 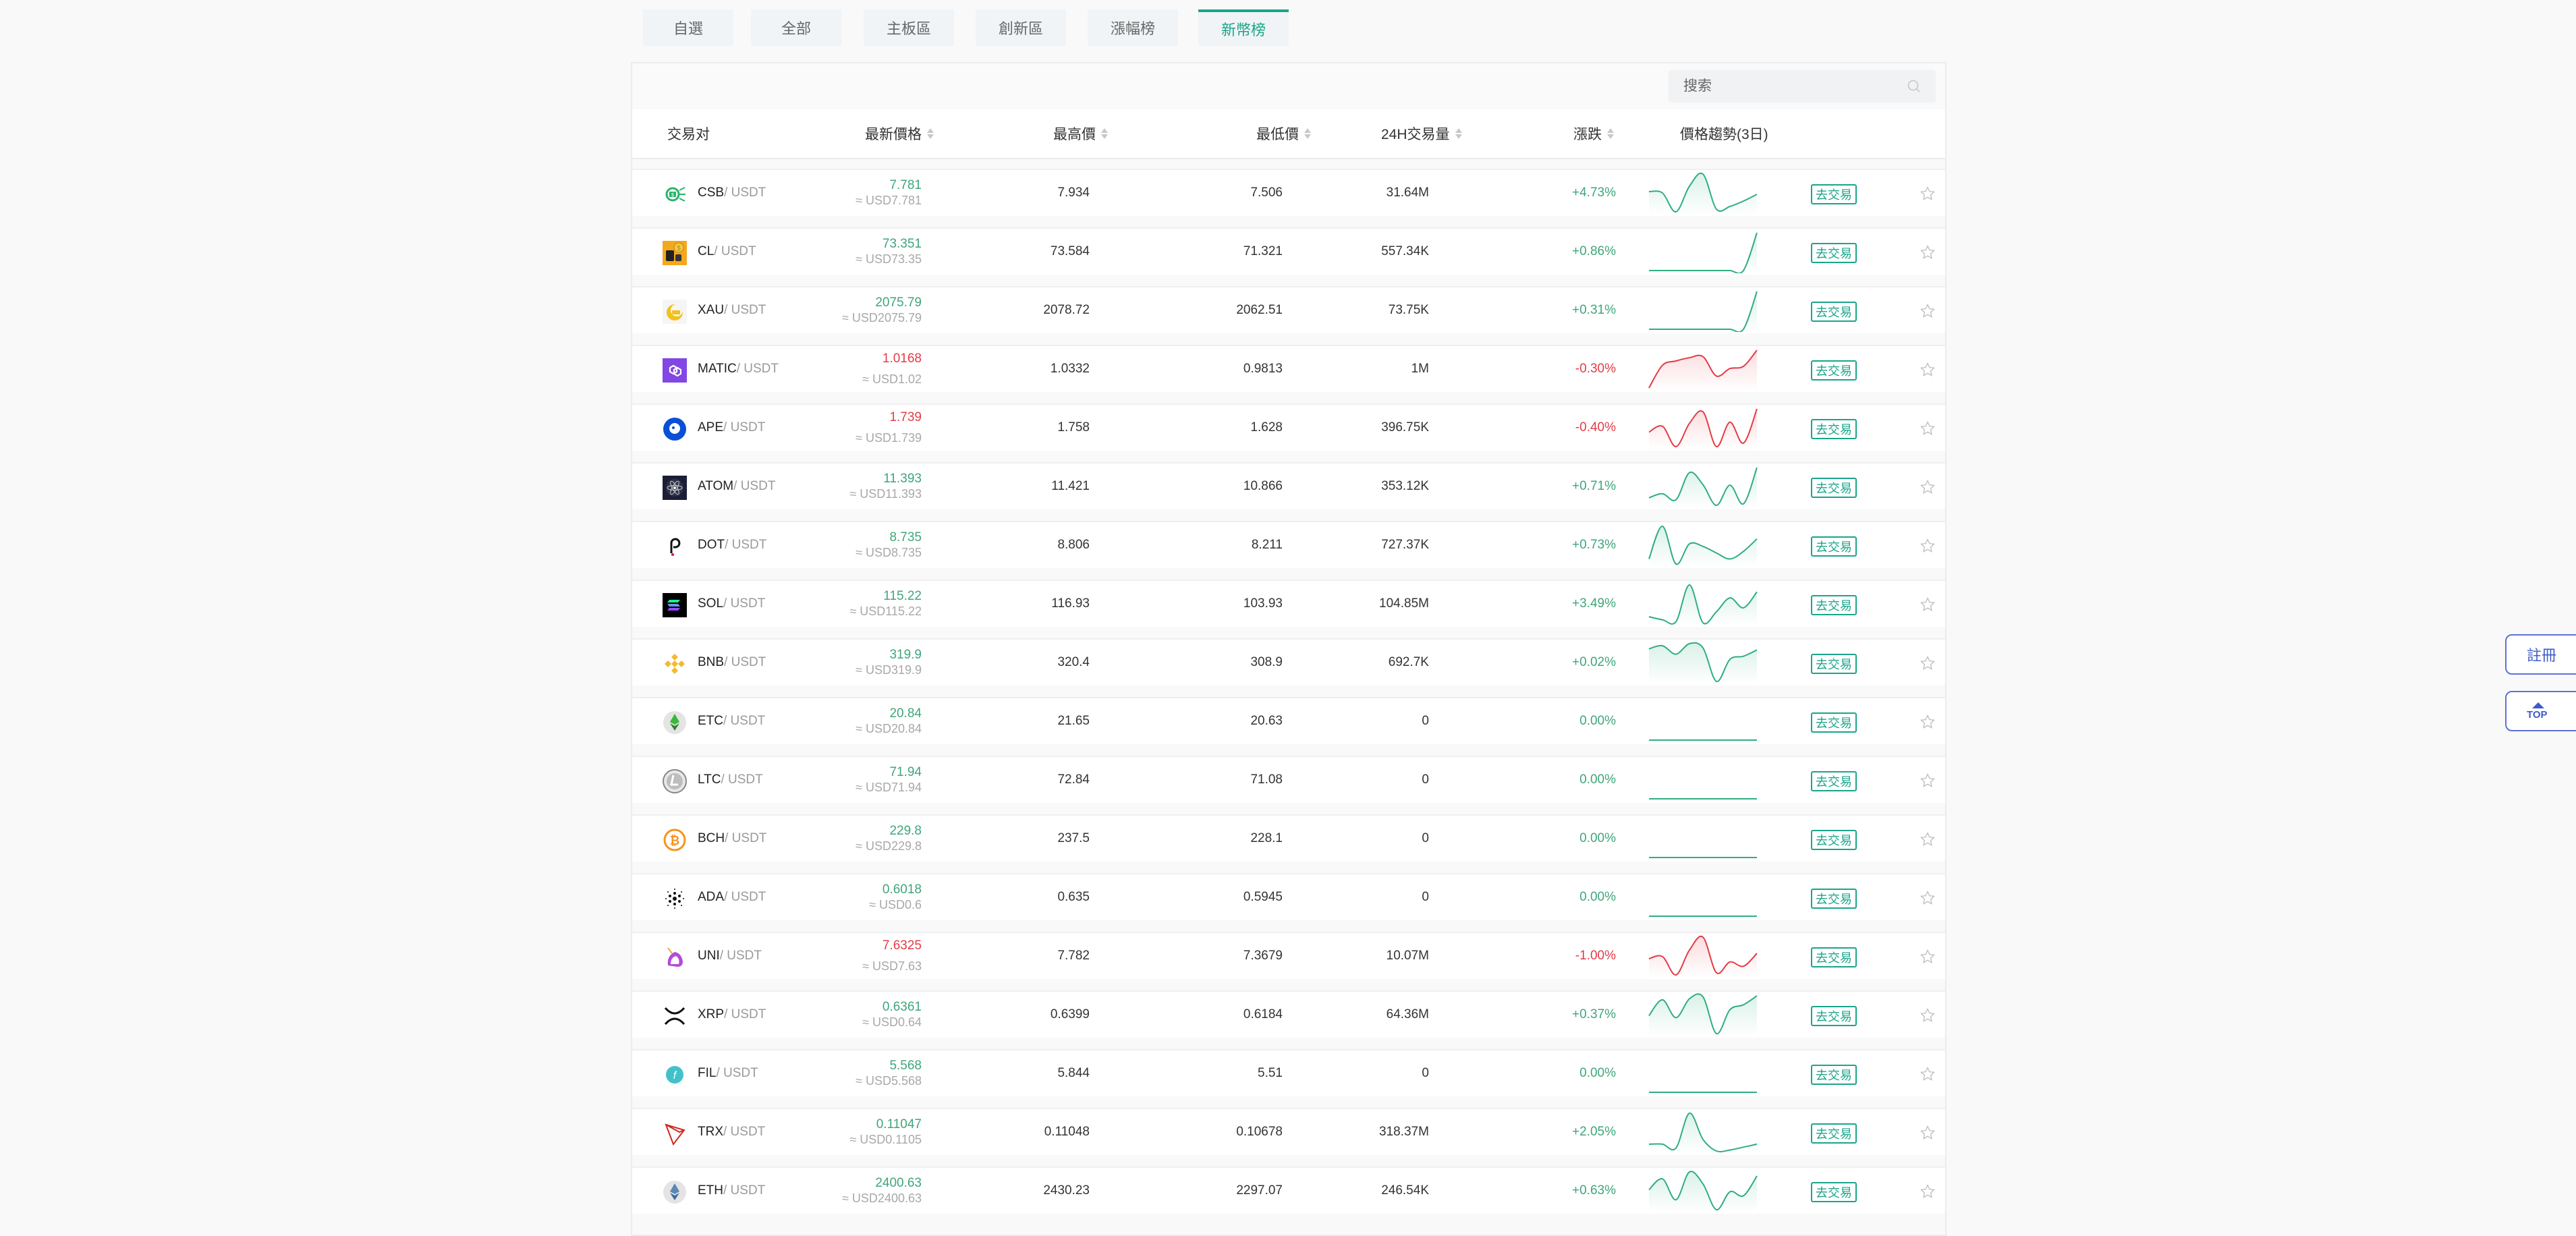 I want to click on column-header-last-price: 最新價格, so click(x=899, y=133).